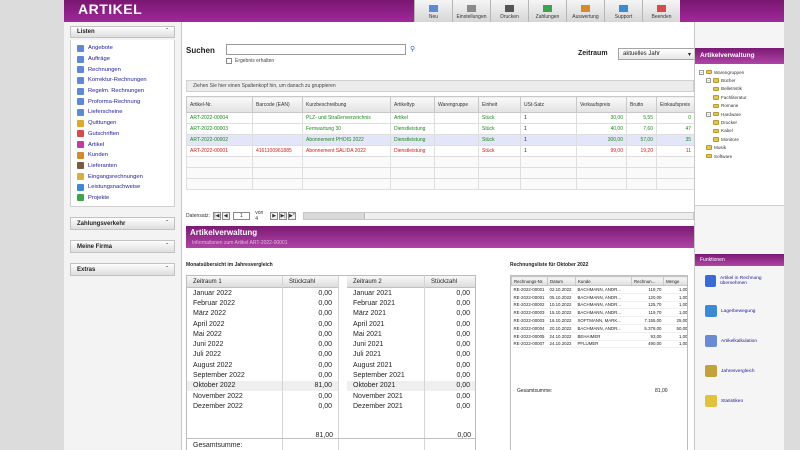  I want to click on table-cell: 10.10.2022, so click(561, 305).